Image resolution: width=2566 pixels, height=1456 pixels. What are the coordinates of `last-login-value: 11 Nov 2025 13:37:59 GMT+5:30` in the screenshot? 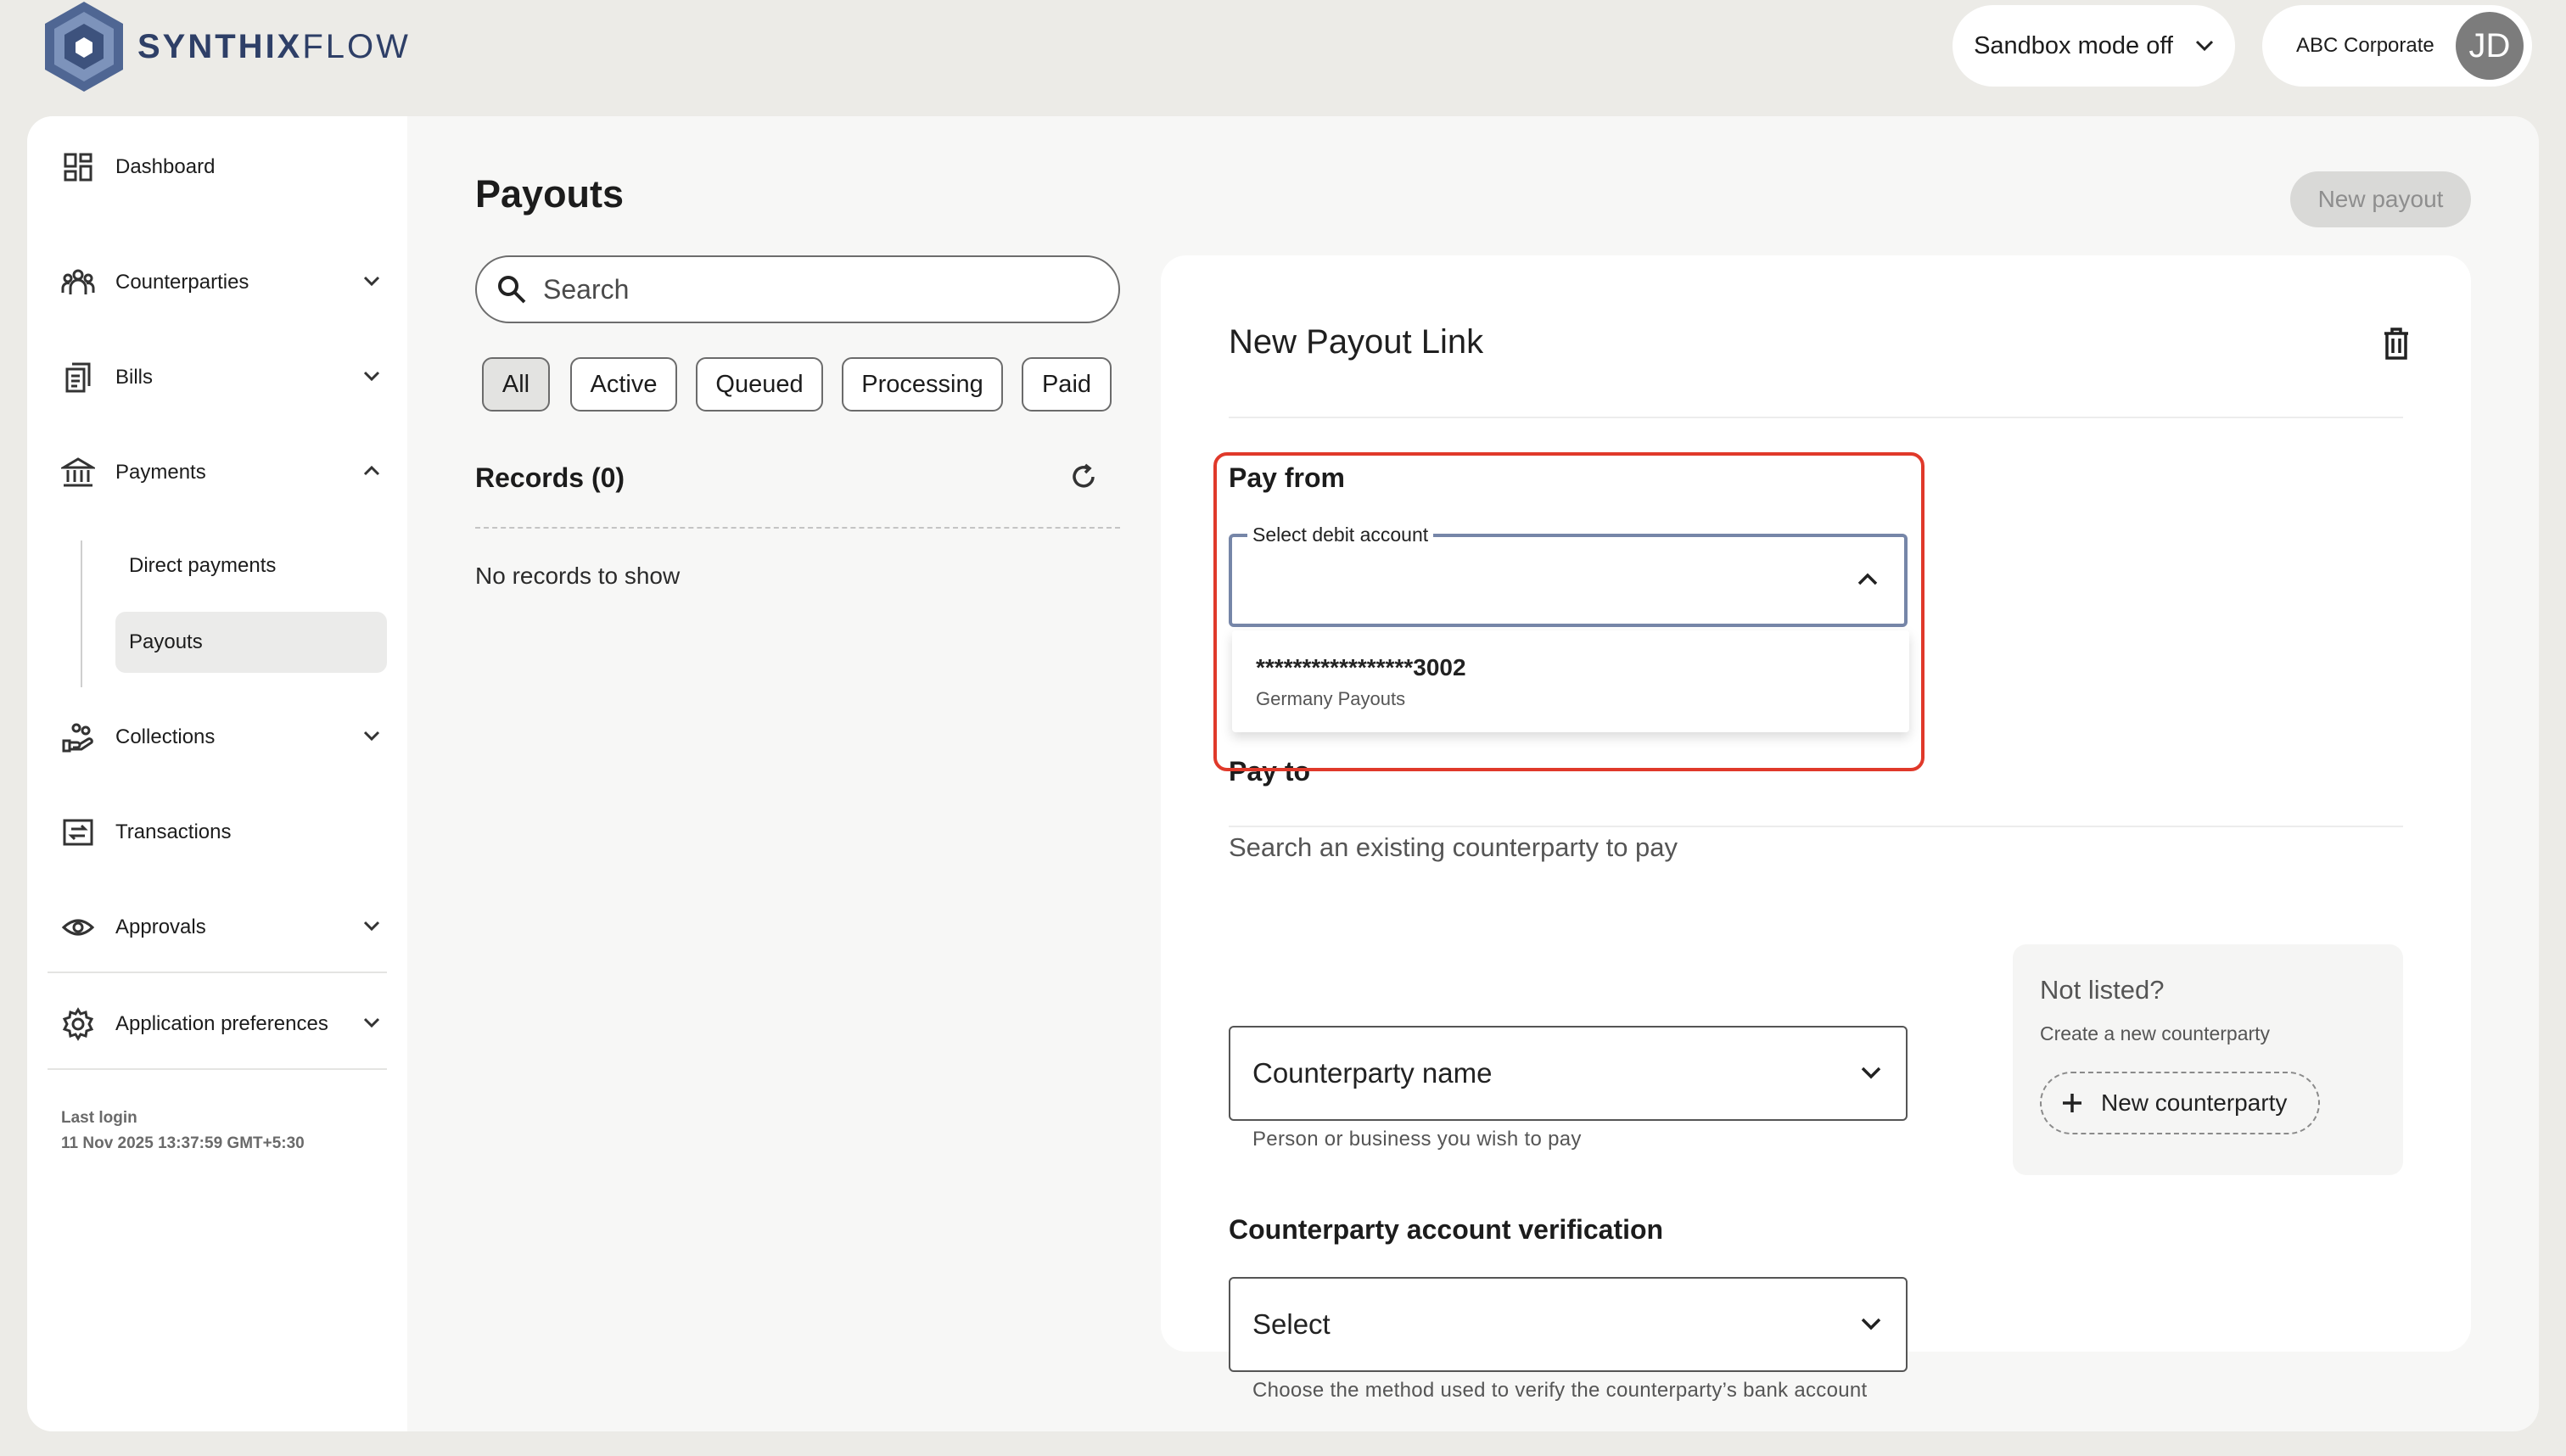 It's located at (183, 1143).